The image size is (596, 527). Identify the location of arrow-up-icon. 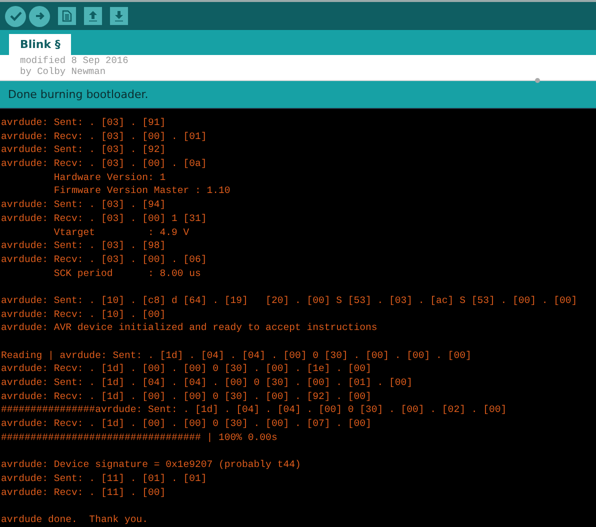
(93, 16).